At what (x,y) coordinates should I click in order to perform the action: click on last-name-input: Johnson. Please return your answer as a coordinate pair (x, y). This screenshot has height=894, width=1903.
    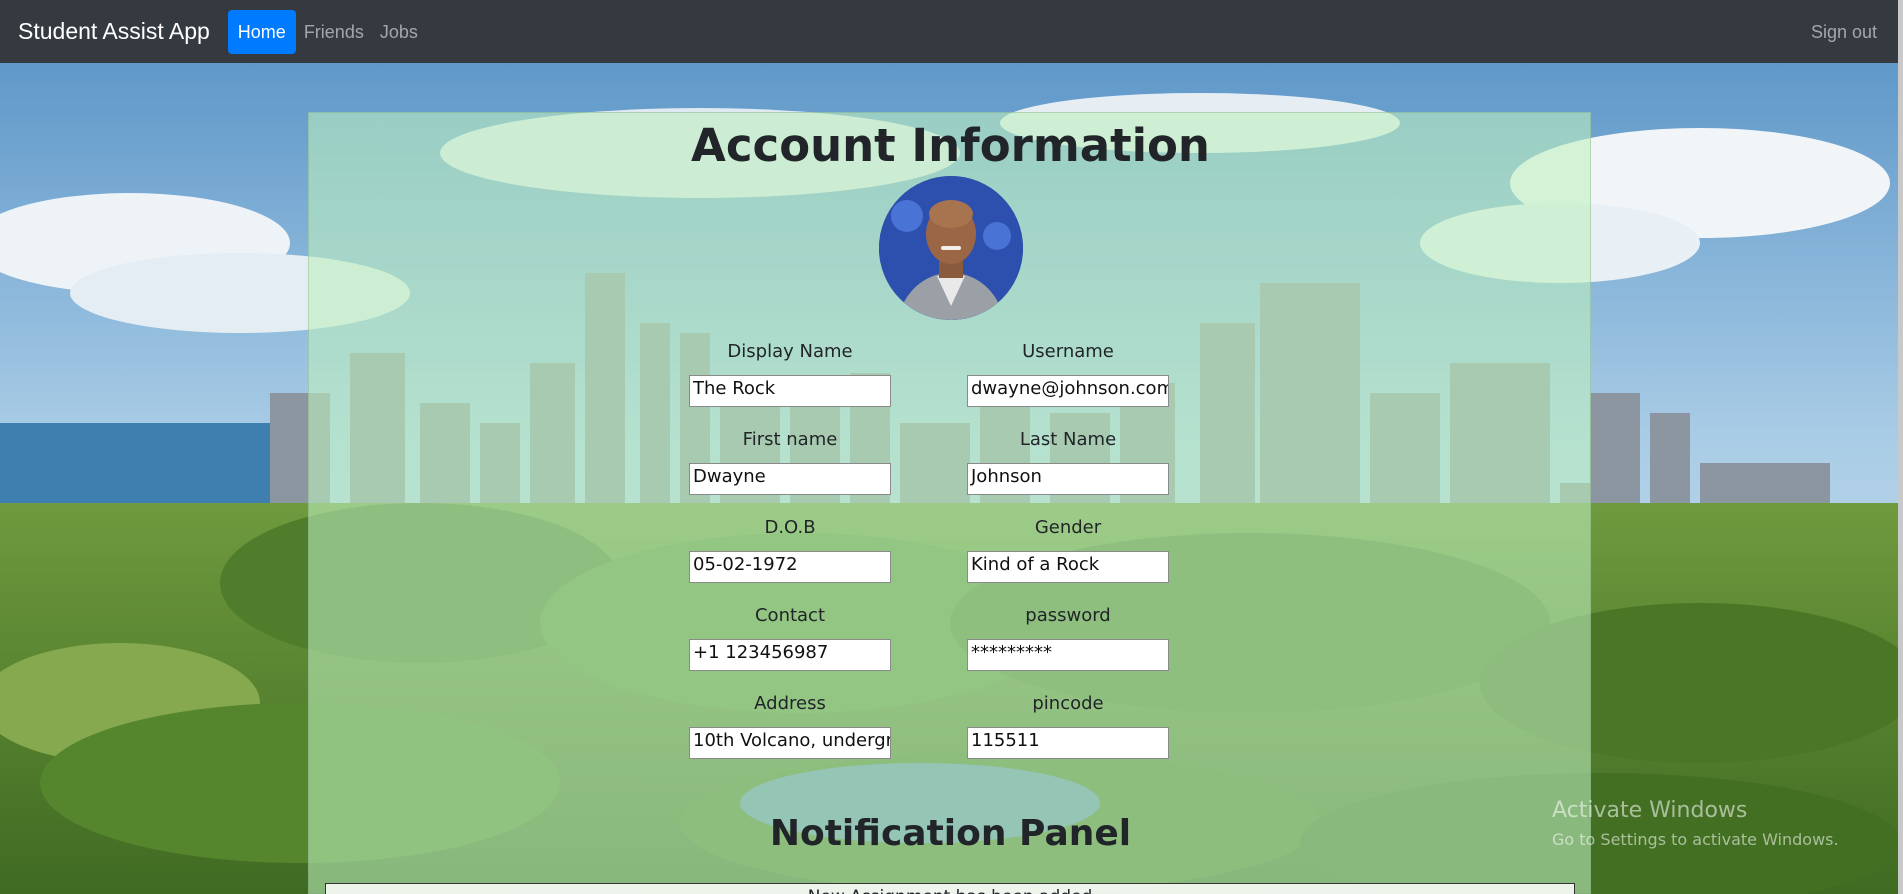
    Looking at the image, I should click on (1068, 479).